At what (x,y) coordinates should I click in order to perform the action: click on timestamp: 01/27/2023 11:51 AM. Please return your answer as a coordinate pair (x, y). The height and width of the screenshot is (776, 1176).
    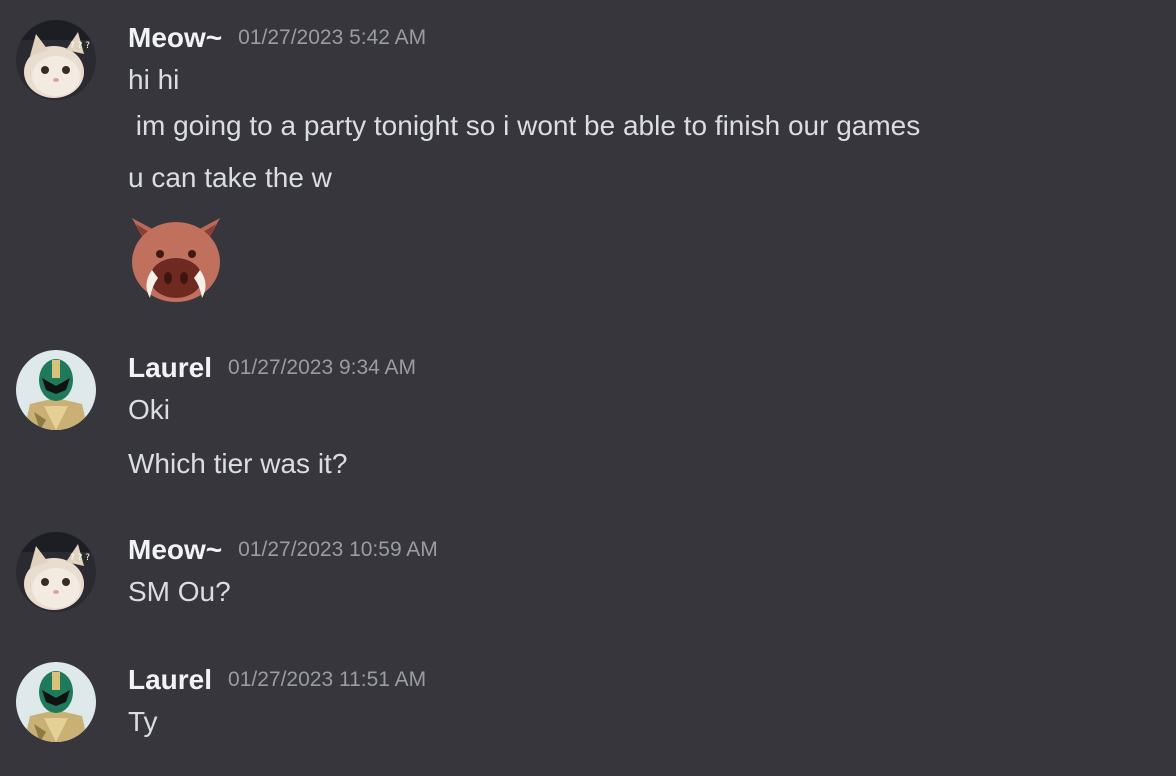
    Looking at the image, I should click on (327, 679).